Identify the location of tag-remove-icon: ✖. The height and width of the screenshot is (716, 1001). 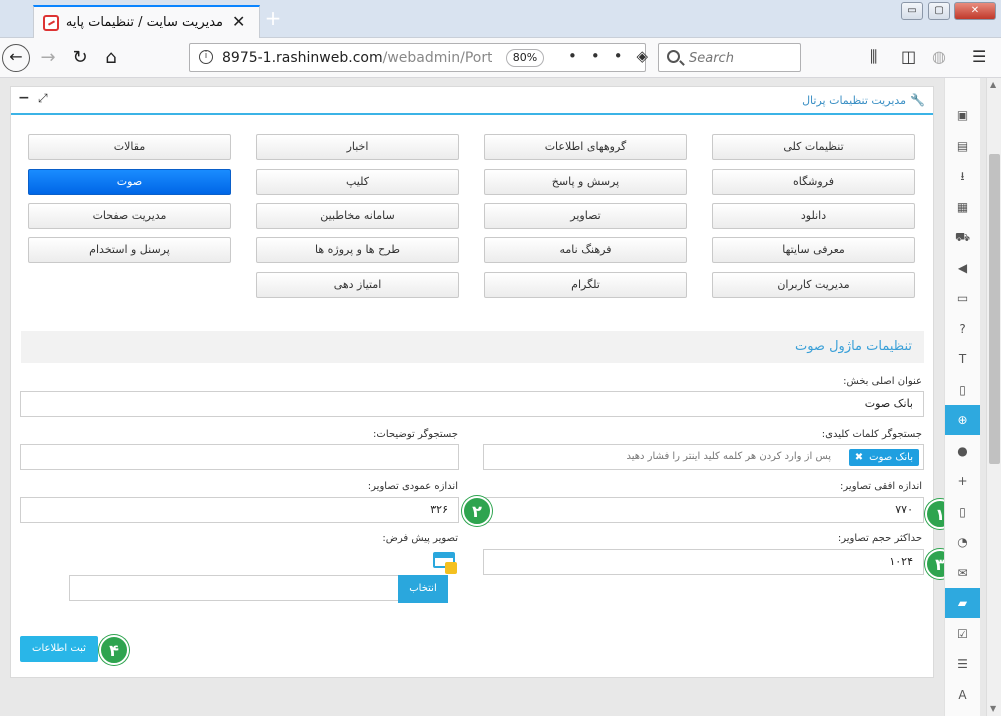
(859, 457).